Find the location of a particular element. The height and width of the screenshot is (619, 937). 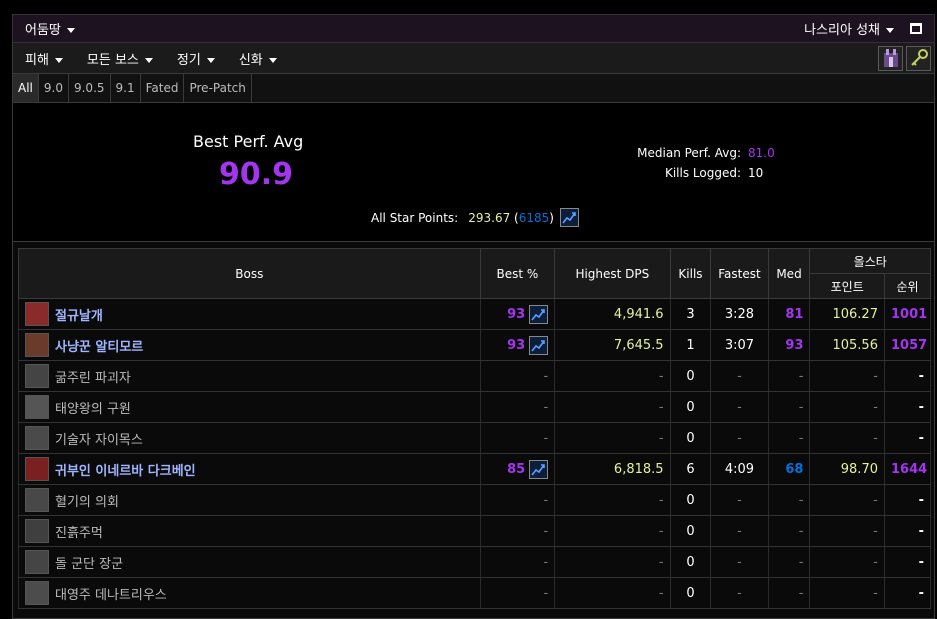

menu-bosses-label: 모든 보스 is located at coordinates (112, 60).